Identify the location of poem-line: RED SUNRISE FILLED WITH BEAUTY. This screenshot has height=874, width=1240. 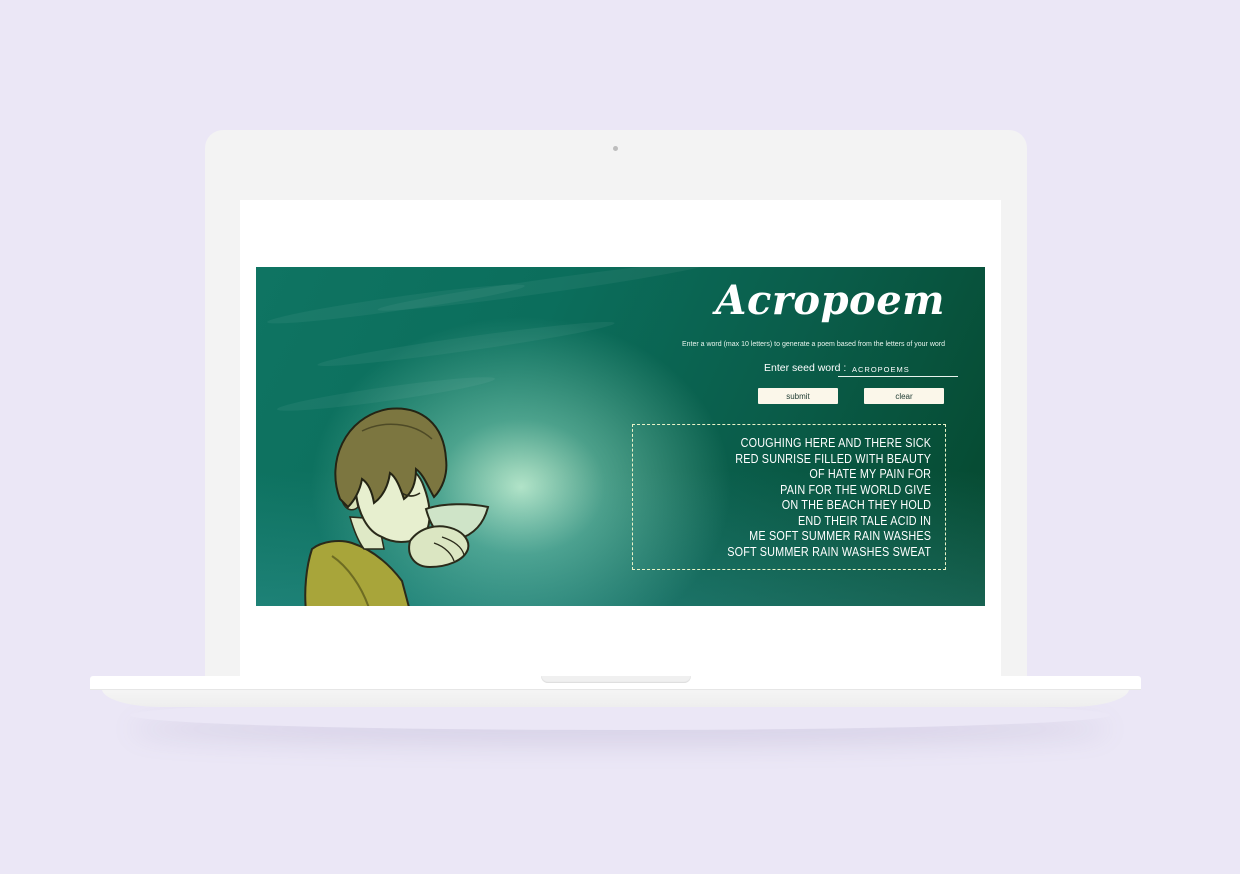
(833, 458).